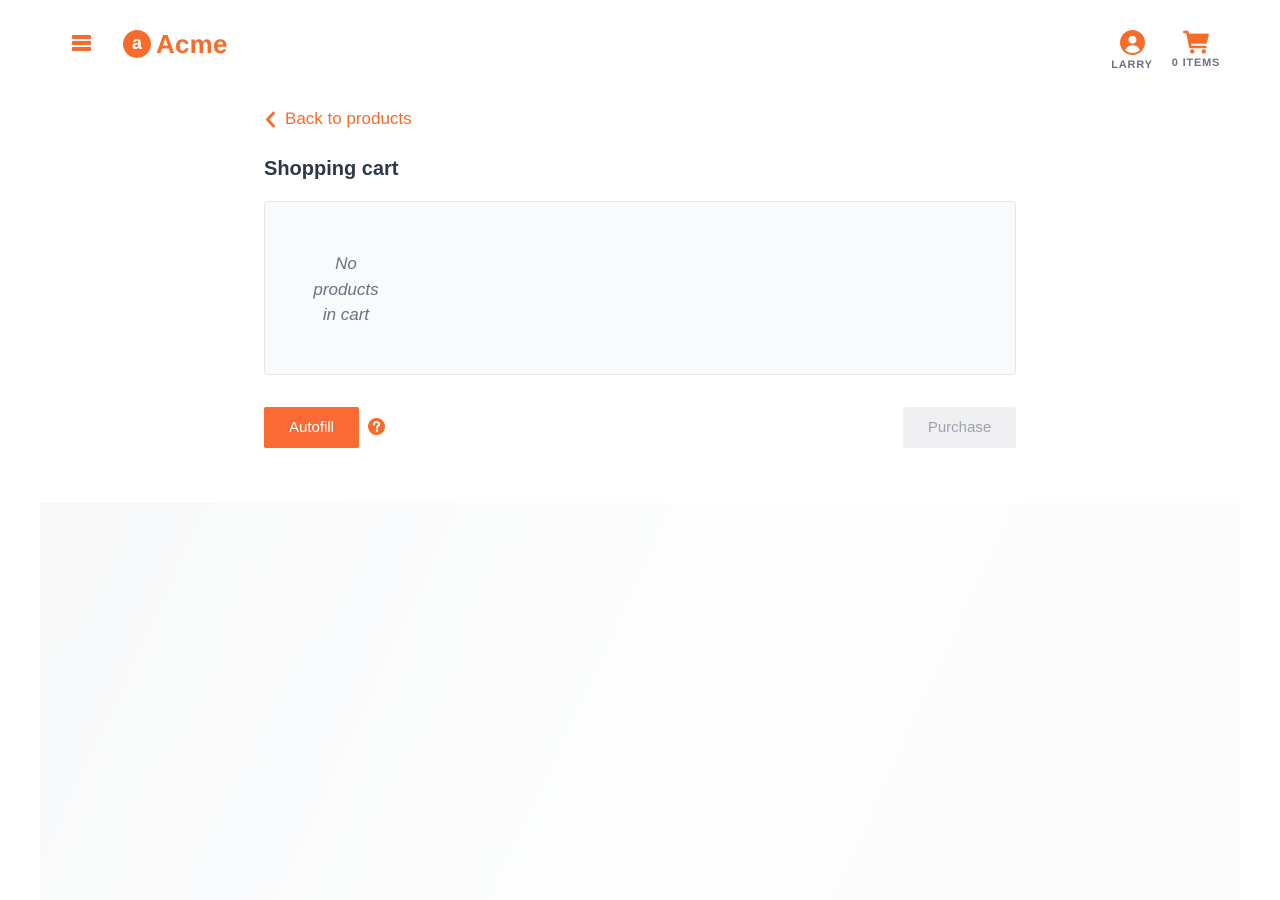  Describe the element at coordinates (348, 118) in the screenshot. I see `back-link-label: Back to products` at that location.